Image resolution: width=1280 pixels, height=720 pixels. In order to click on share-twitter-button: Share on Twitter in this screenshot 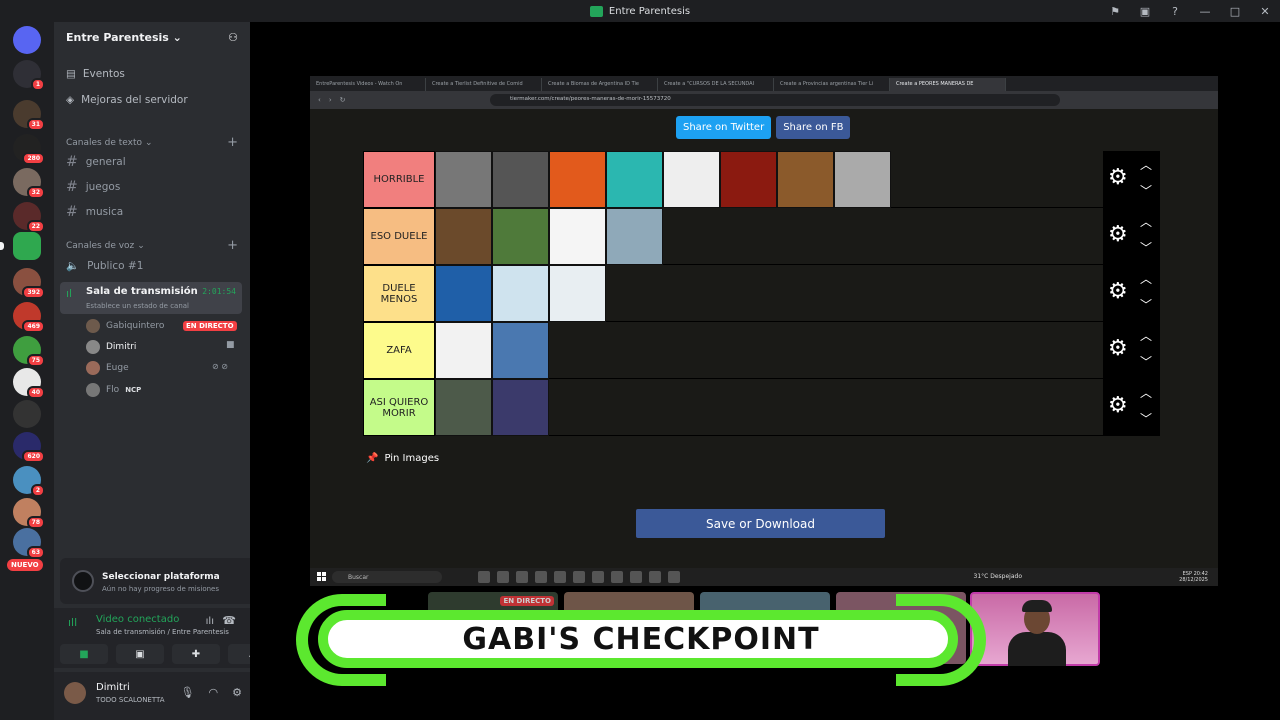, I will do `click(724, 127)`.